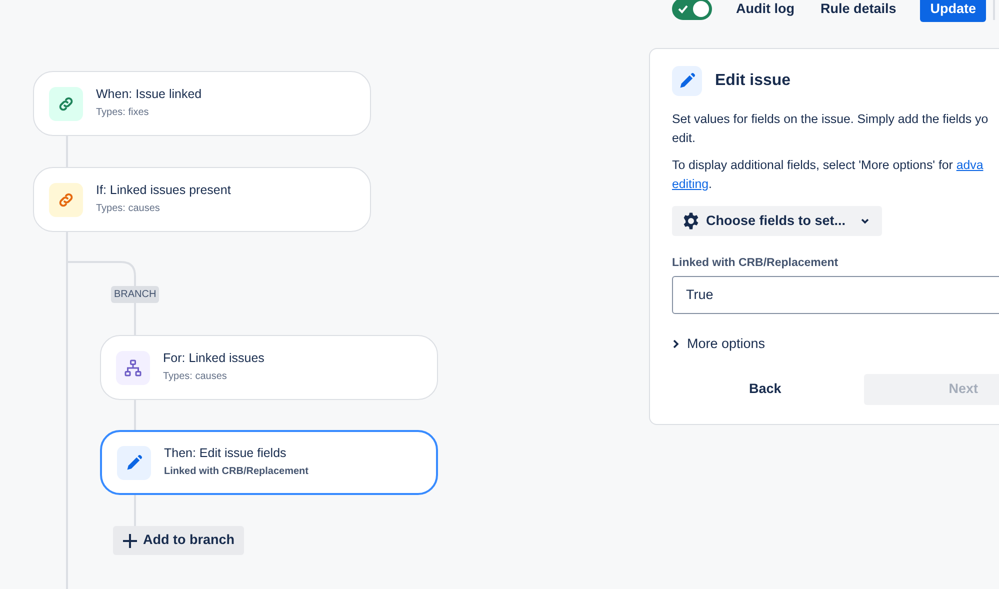 This screenshot has height=589, width=999. I want to click on settings-icon, so click(691, 221).